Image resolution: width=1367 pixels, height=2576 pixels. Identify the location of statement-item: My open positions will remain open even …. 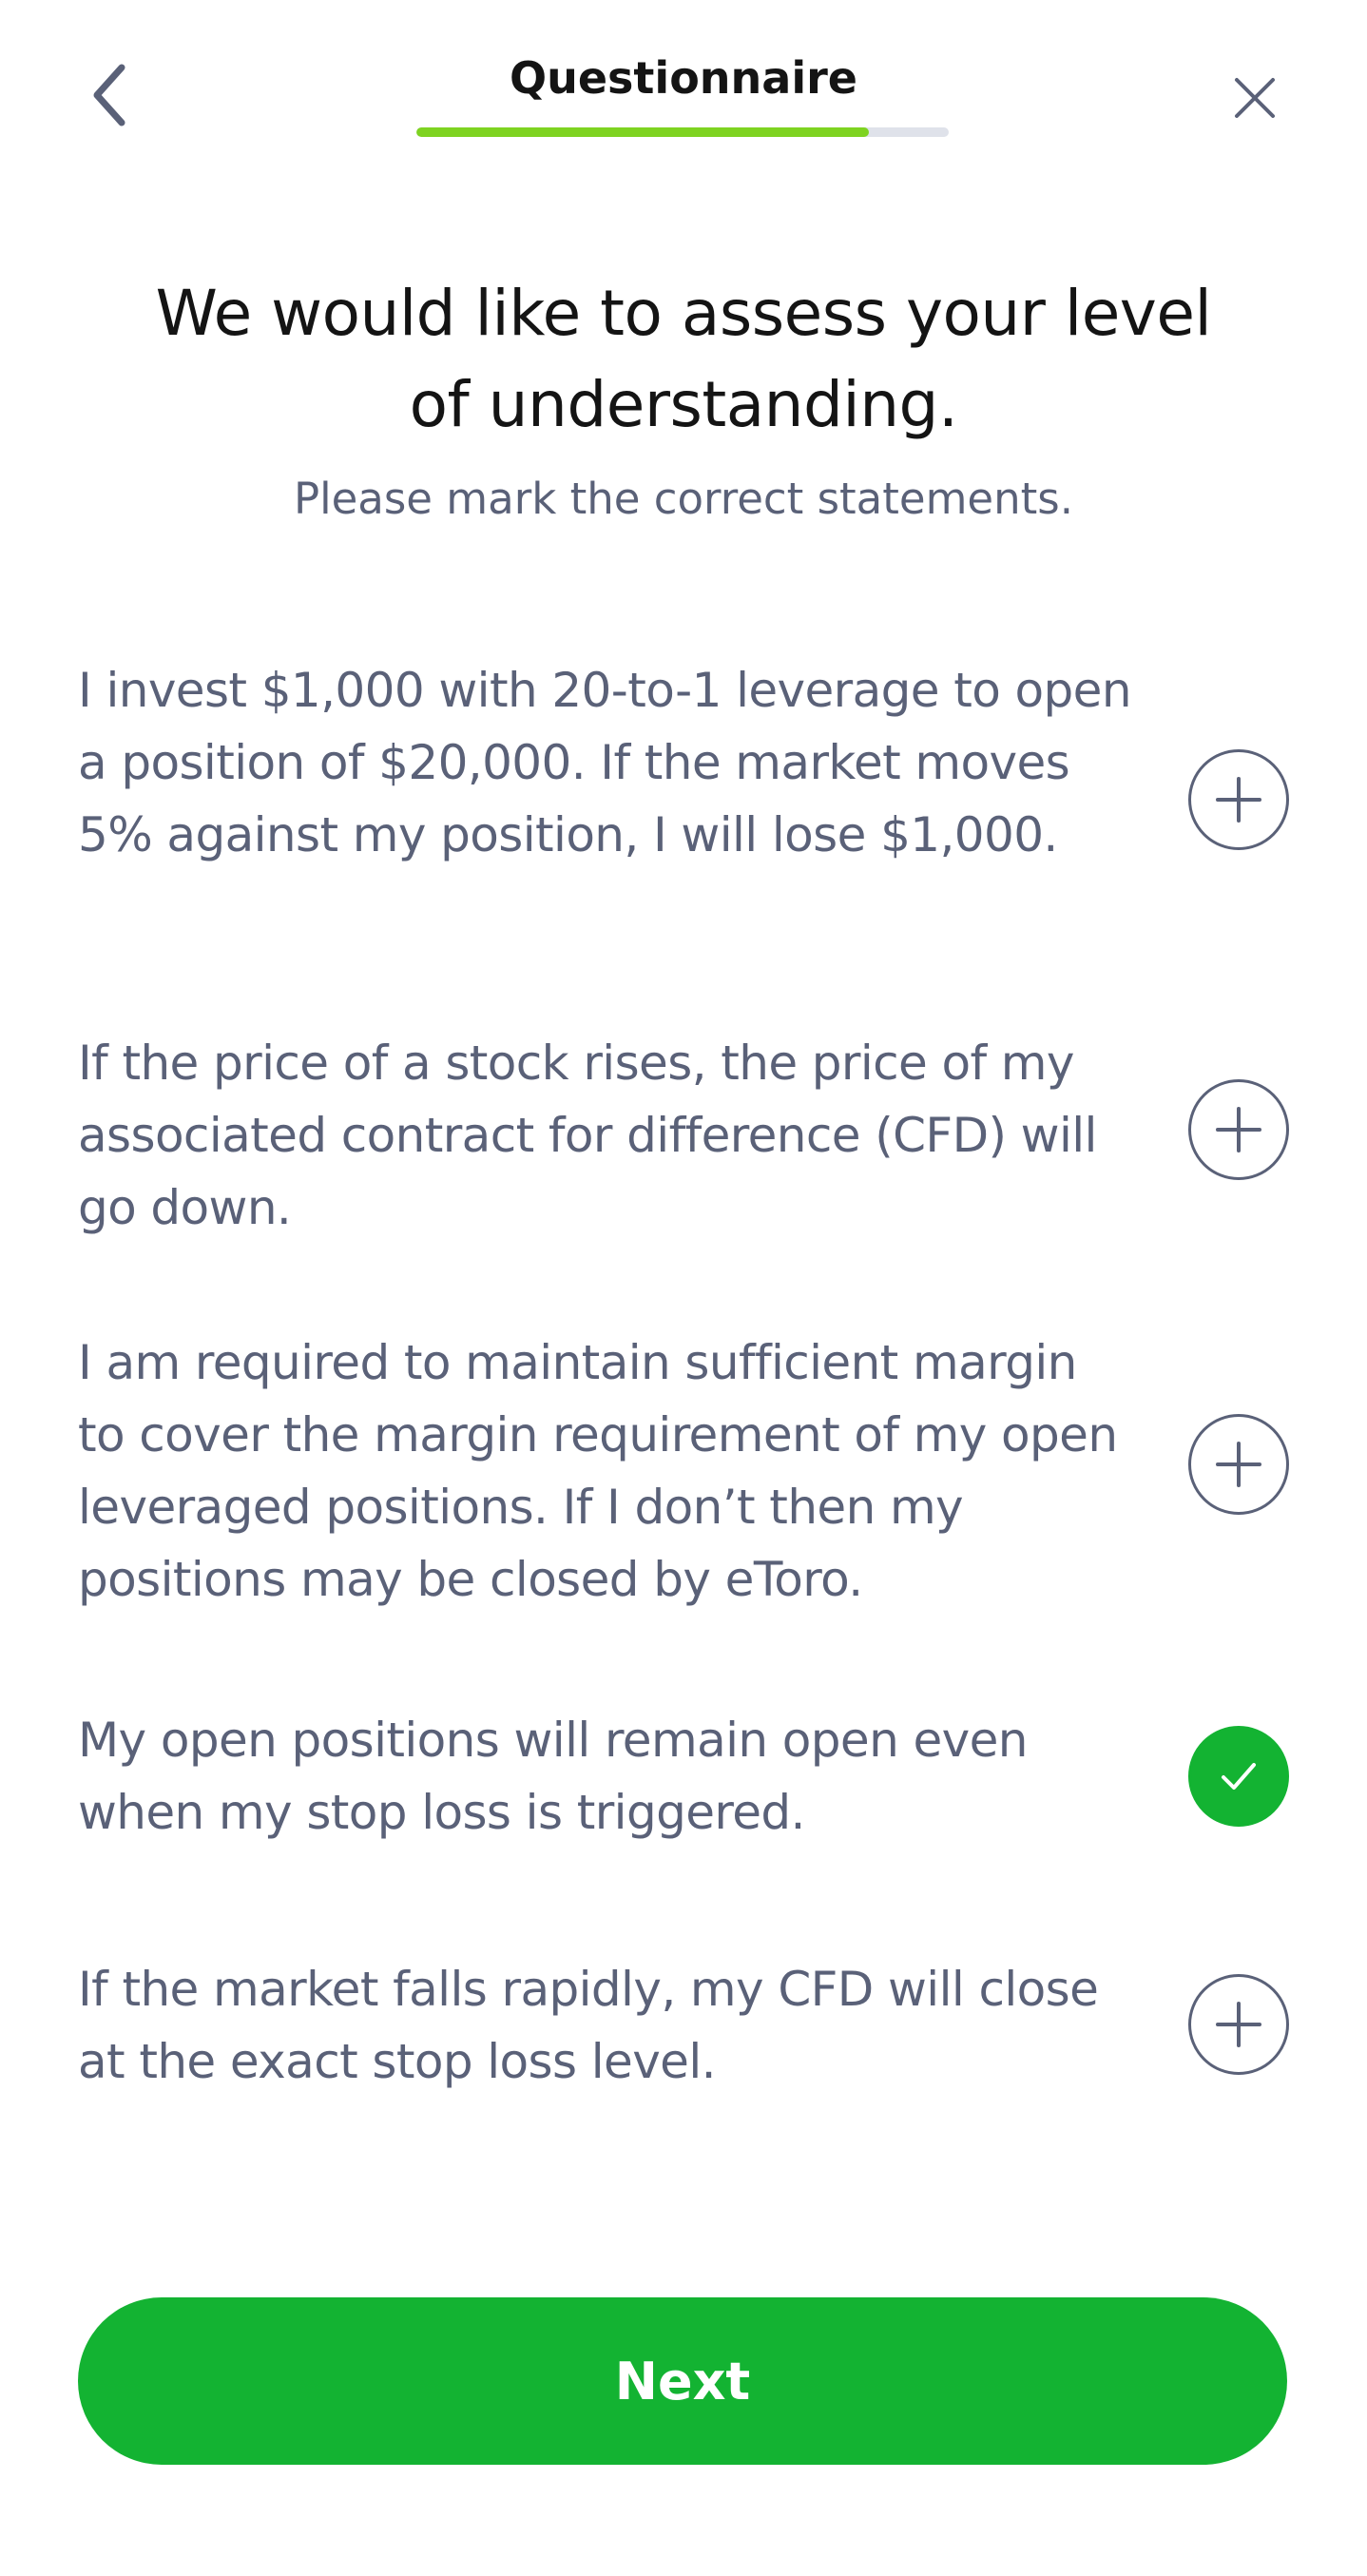
(684, 1780).